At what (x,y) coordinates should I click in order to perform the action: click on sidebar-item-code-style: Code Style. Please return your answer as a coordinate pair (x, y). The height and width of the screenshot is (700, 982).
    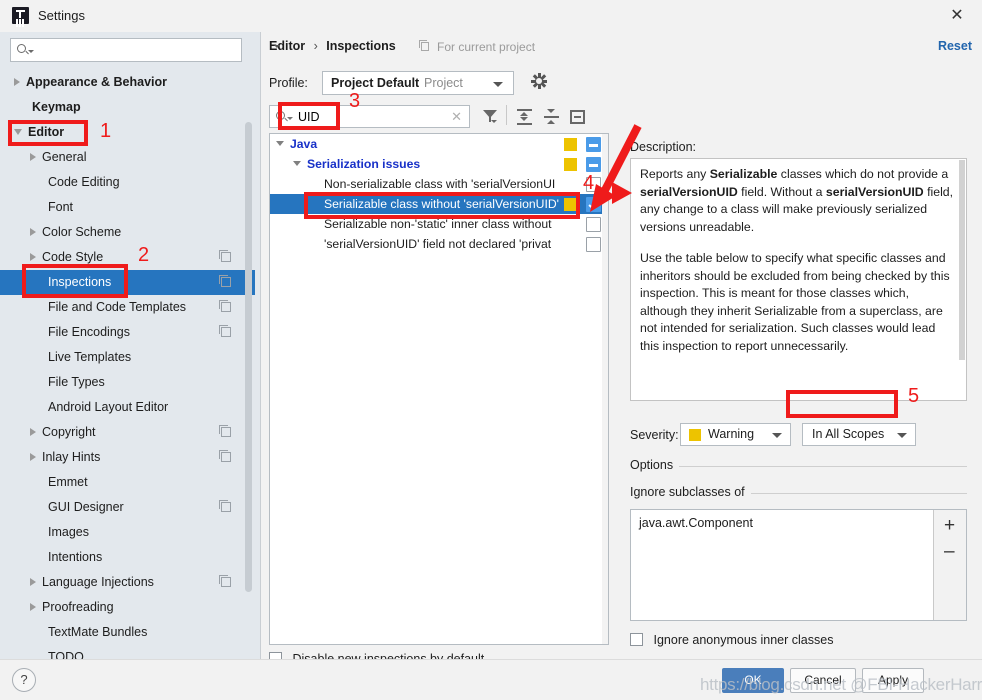
    Looking at the image, I should click on (127, 257).